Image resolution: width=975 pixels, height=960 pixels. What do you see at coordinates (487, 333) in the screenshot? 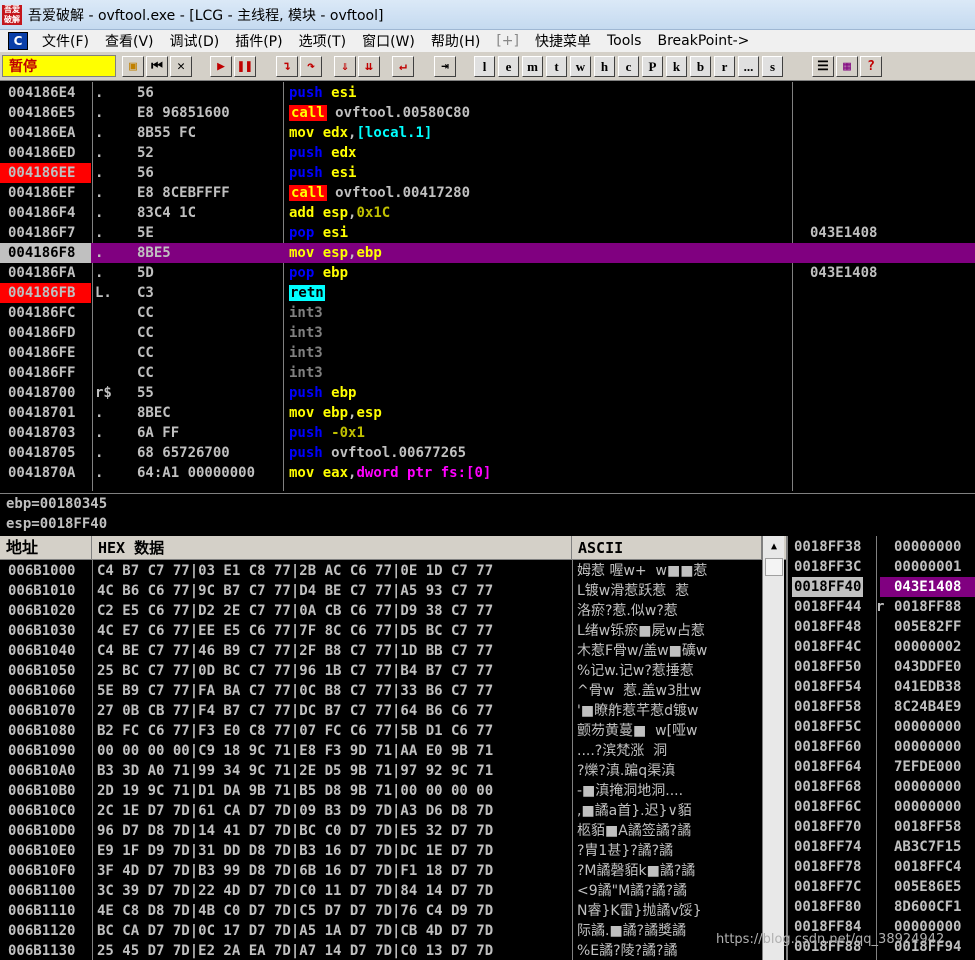
I see `disasm-row: 004186FD CC int3` at bounding box center [487, 333].